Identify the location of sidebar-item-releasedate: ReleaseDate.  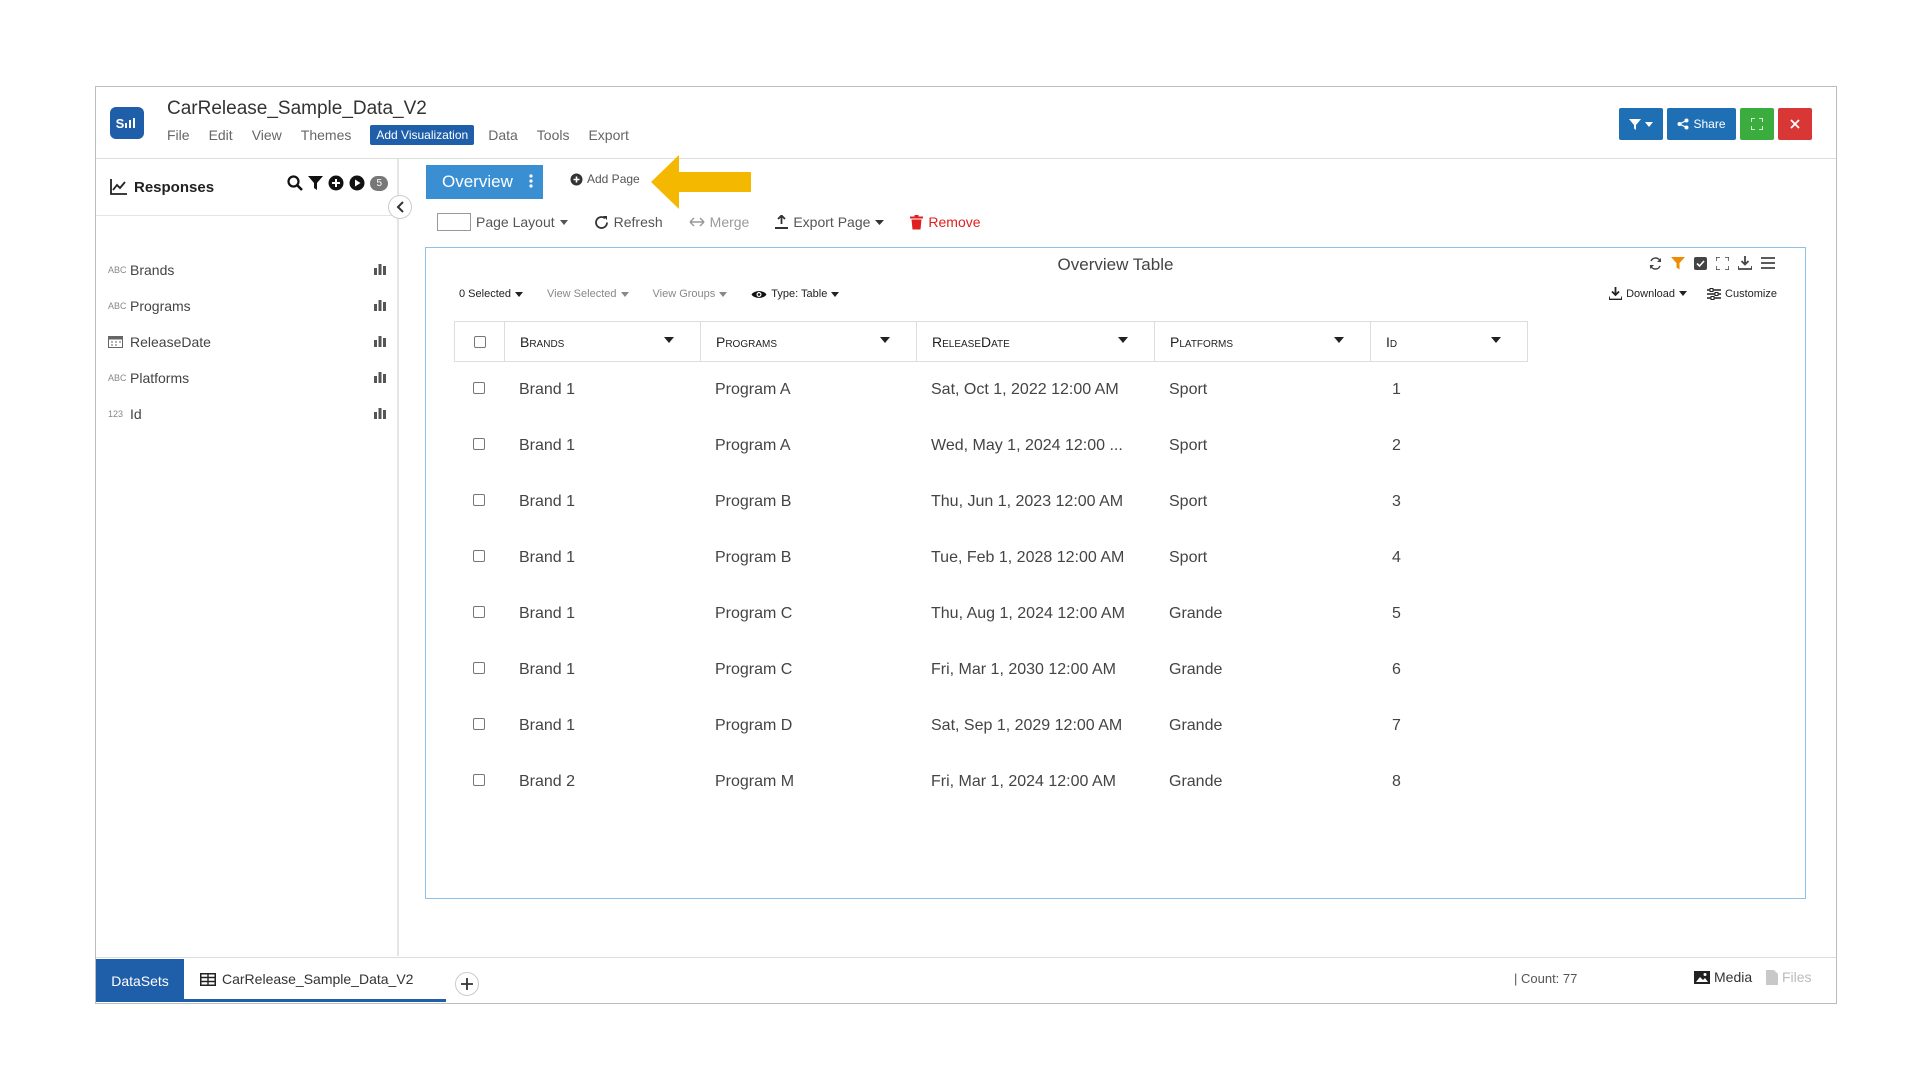
(247, 342).